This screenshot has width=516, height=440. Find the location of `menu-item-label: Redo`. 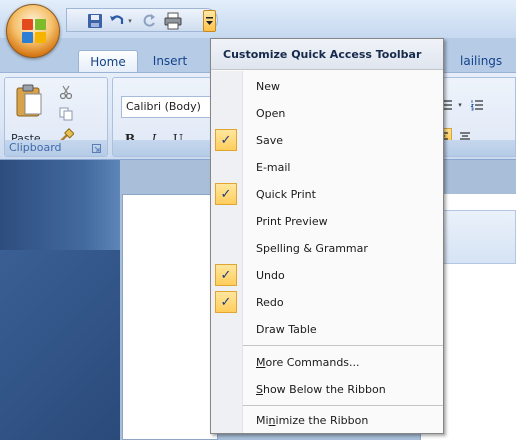

menu-item-label: Redo is located at coordinates (270, 302).